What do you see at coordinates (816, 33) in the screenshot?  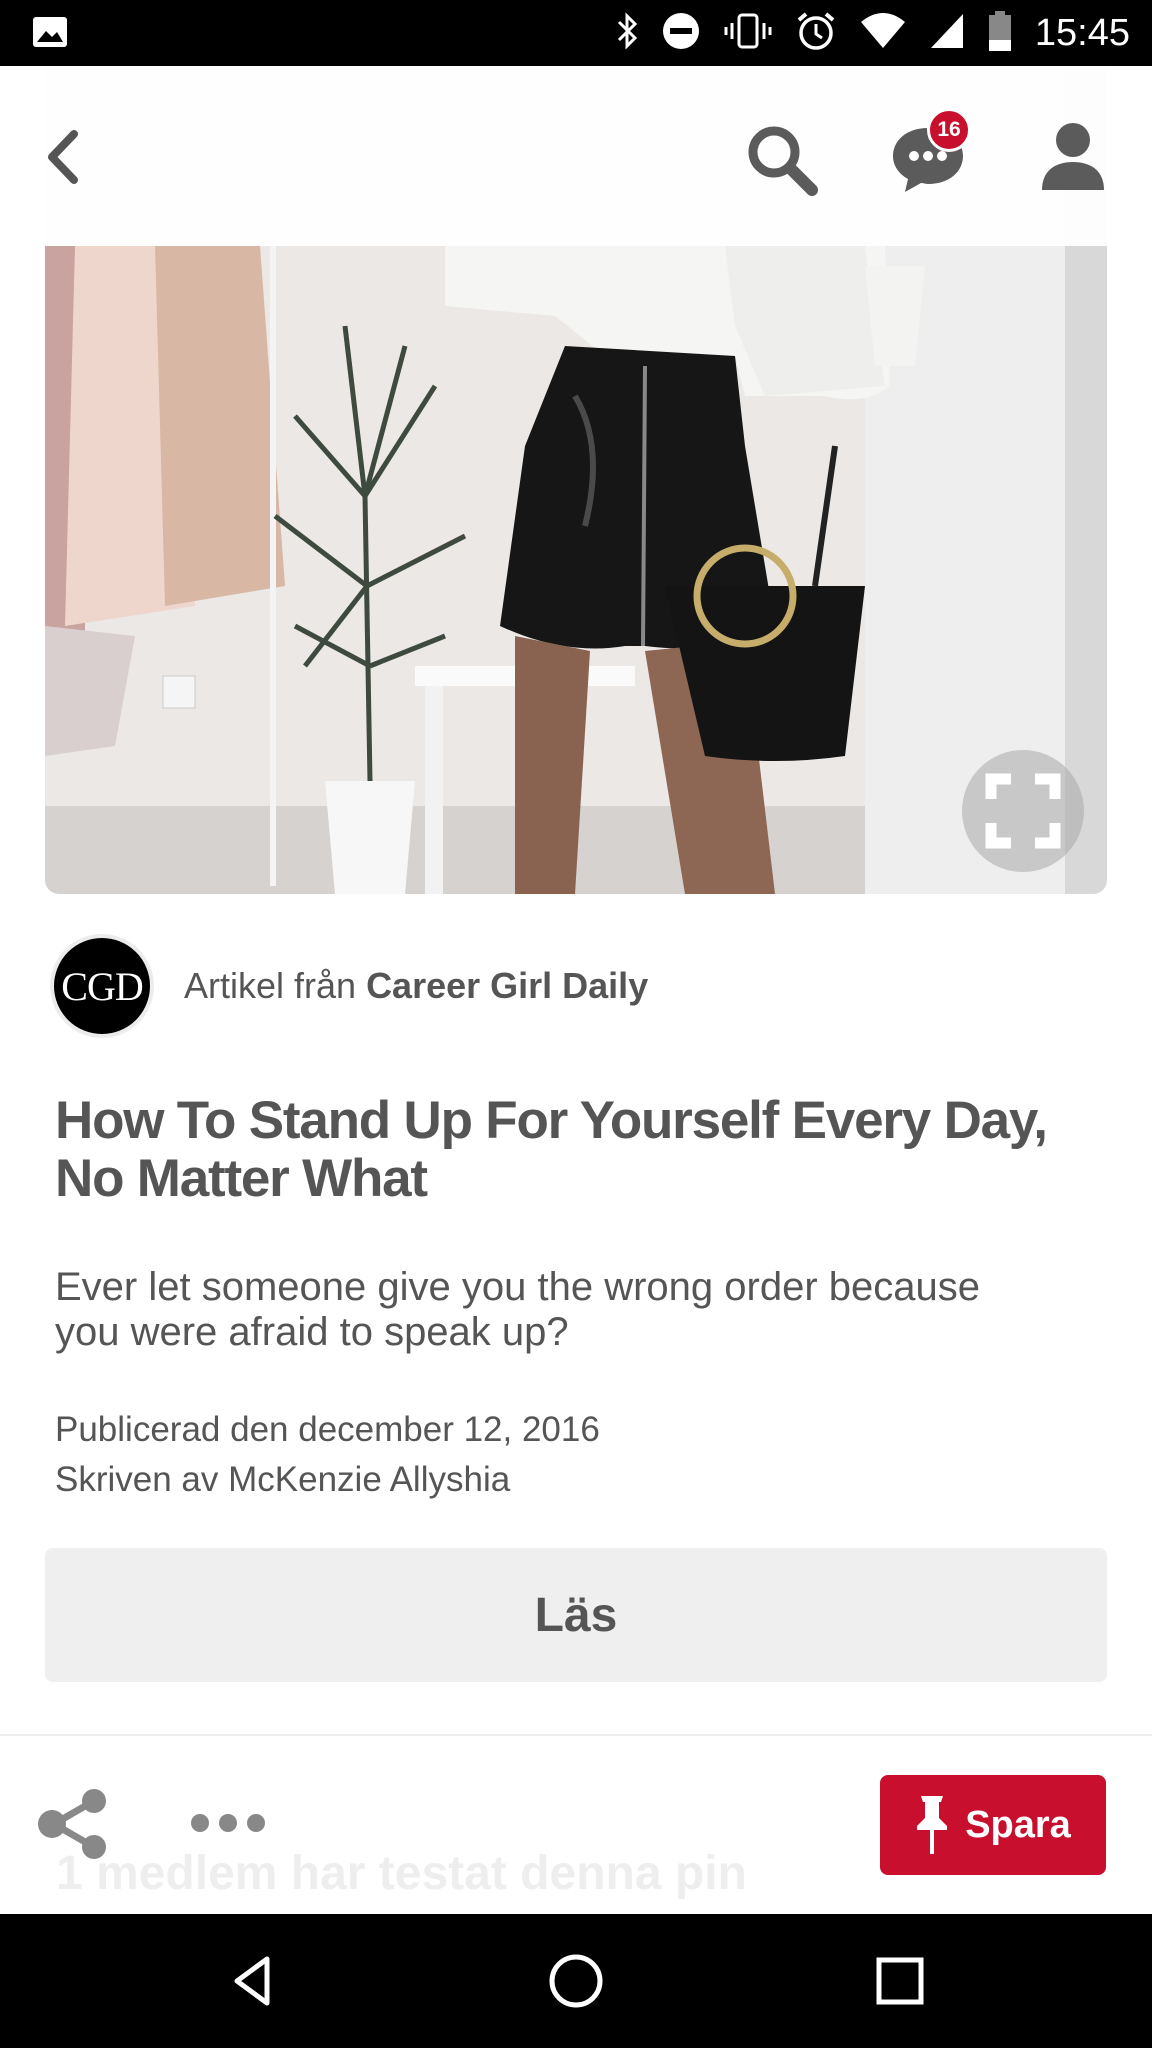 I see `alarm-icon` at bounding box center [816, 33].